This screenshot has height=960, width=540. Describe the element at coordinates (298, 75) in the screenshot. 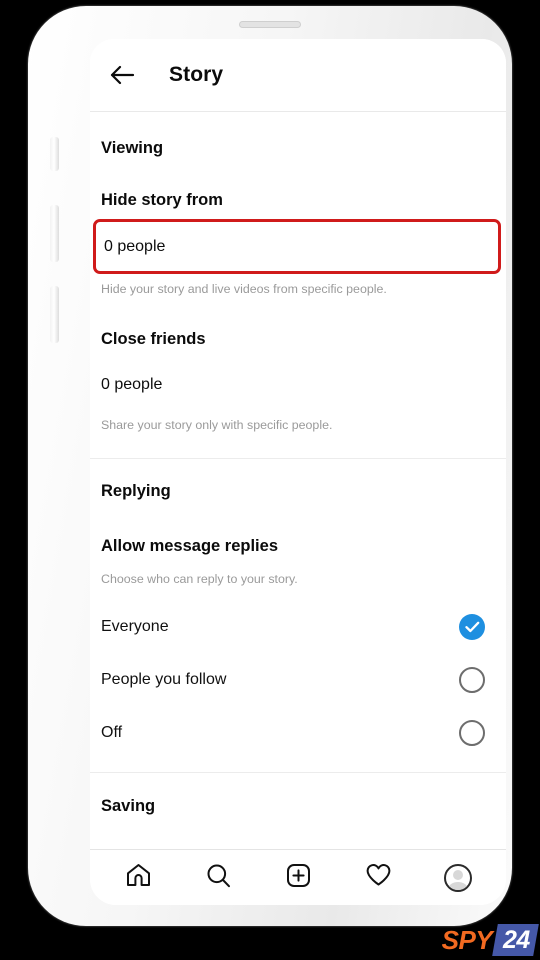

I see `app-header: Story` at that location.